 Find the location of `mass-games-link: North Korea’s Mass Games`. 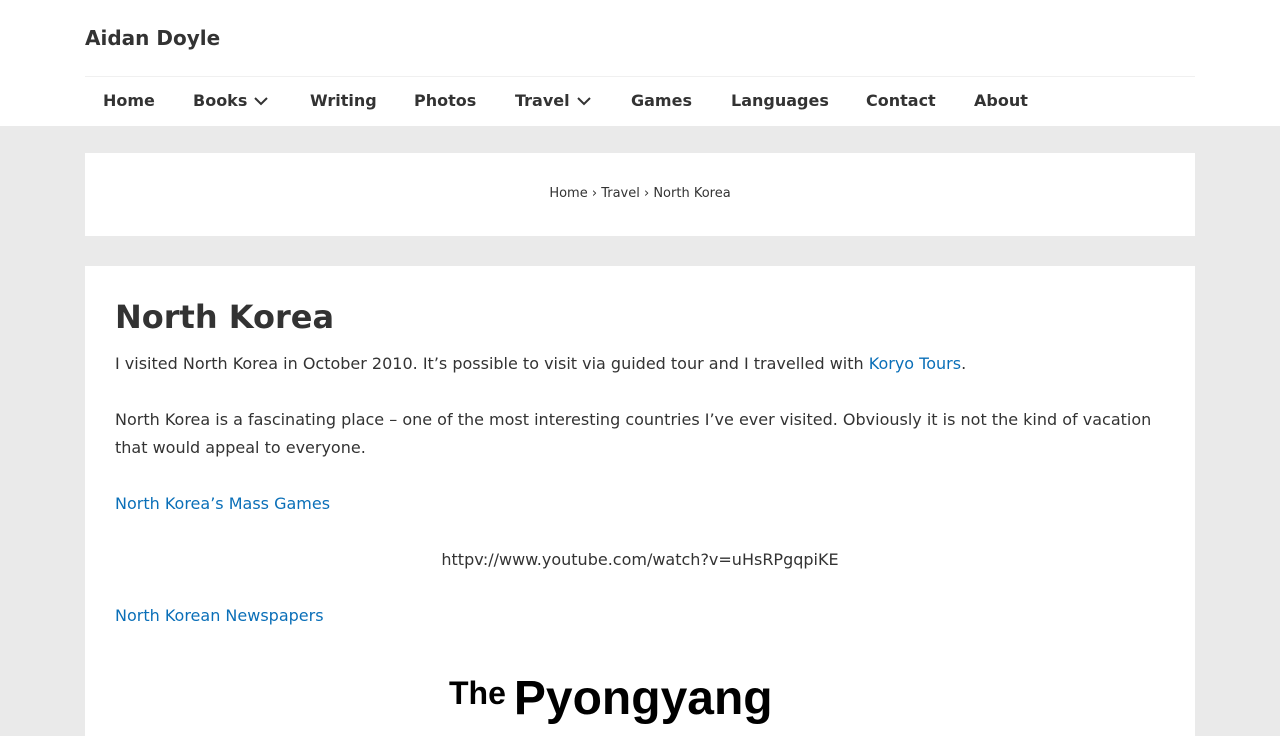

mass-games-link: North Korea’s Mass Games is located at coordinates (222, 503).